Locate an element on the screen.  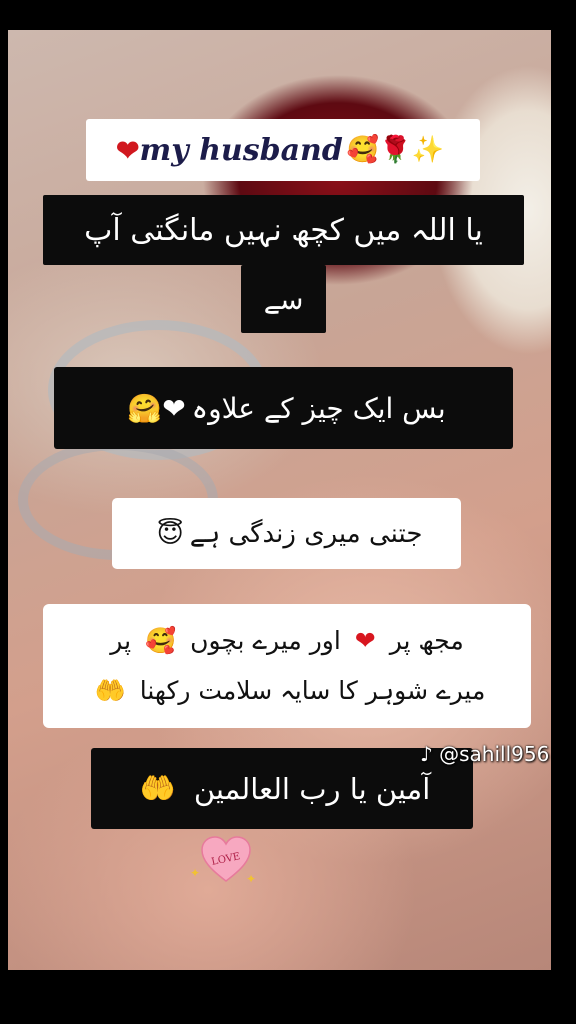
caption-line-2: بس ایک چیز کے علاوہ 🤗❤ is located at coordinates (283, 408).